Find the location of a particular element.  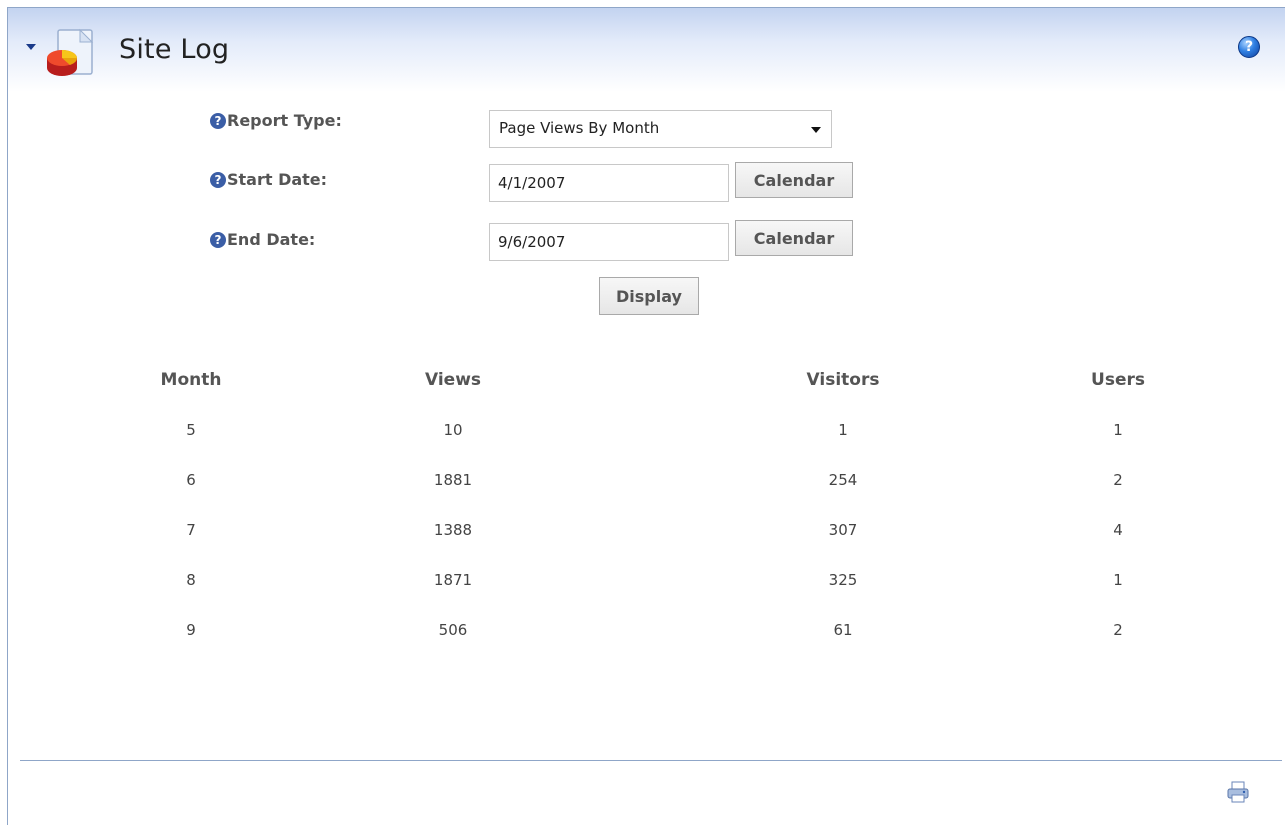

report-type-select: Page Views By Month is located at coordinates (660, 129).